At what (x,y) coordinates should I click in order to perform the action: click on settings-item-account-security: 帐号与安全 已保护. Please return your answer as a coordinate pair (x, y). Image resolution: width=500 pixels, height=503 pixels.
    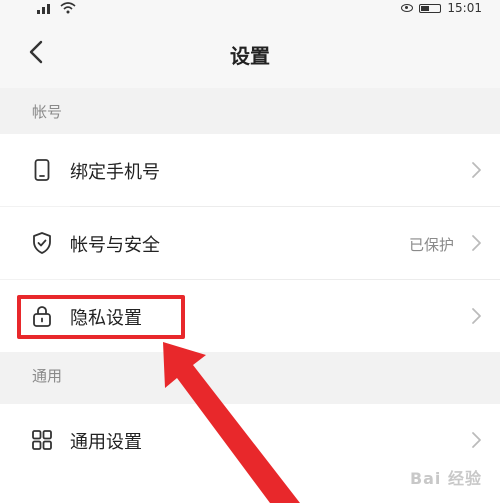
    Looking at the image, I should click on (250, 243).